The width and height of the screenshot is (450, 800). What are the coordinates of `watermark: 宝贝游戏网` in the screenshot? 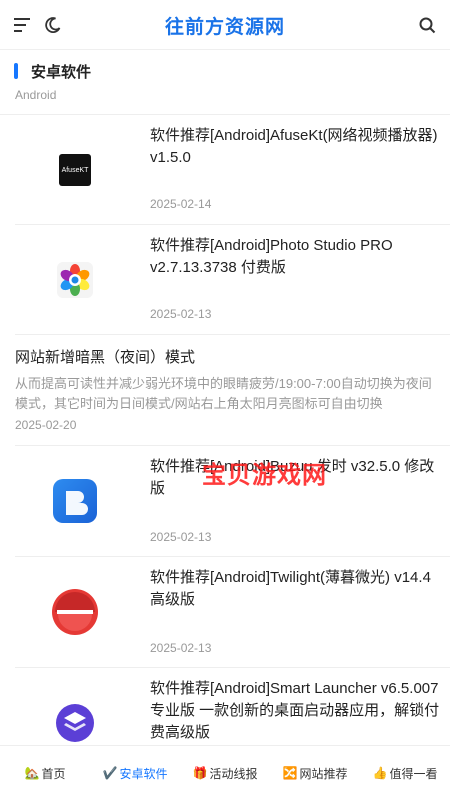 It's located at (264, 475).